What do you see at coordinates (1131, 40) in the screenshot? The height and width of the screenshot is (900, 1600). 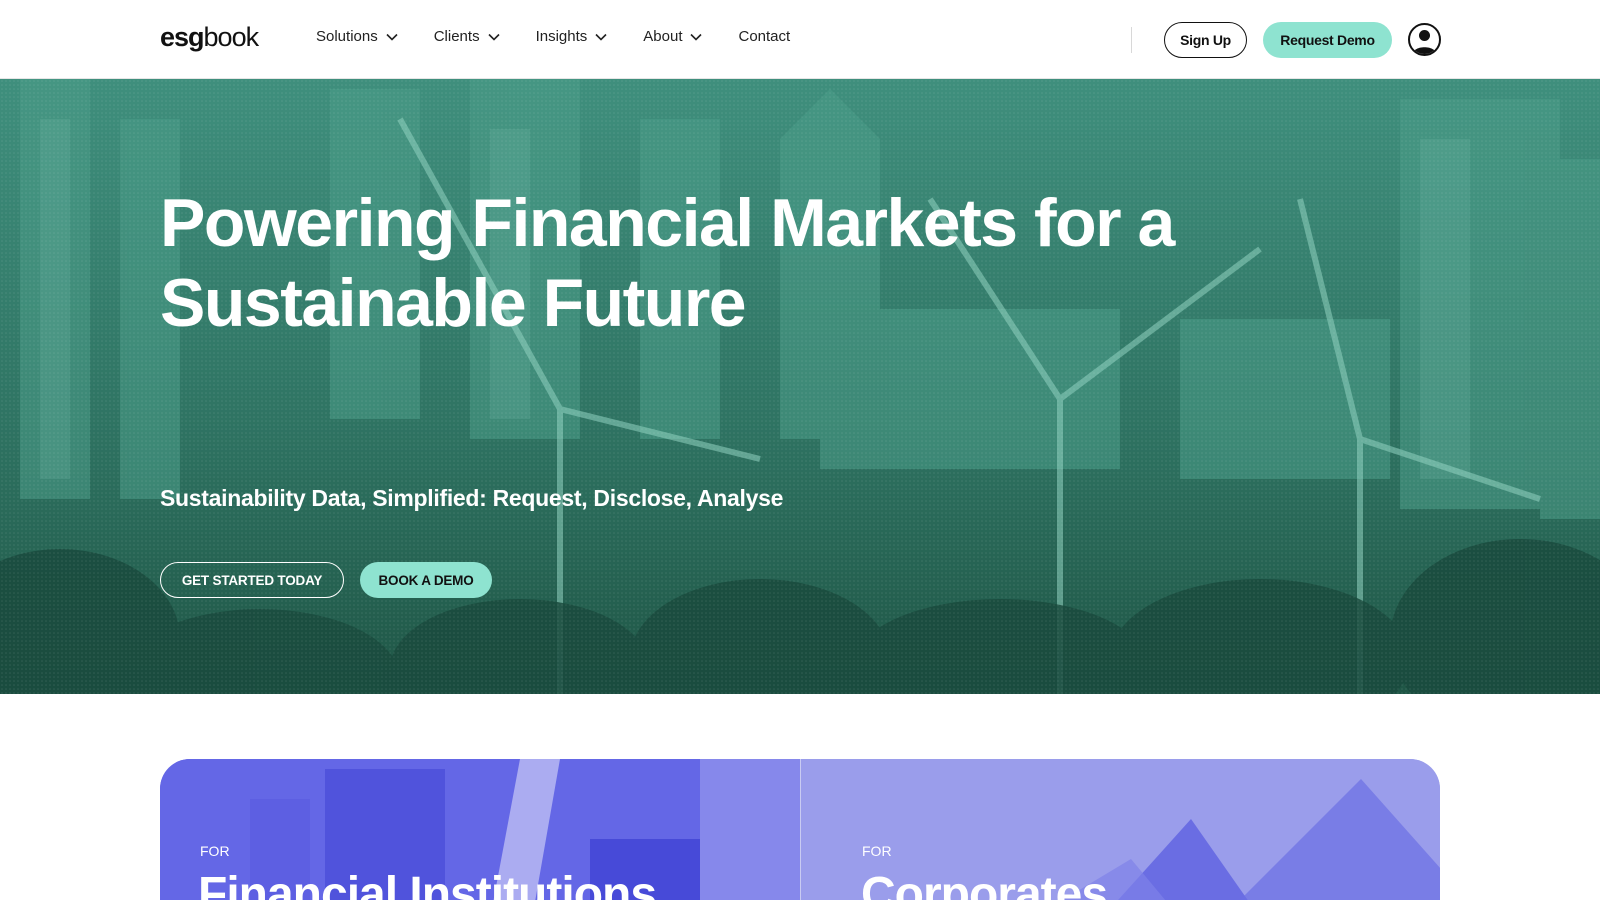 I see `header-divider` at bounding box center [1131, 40].